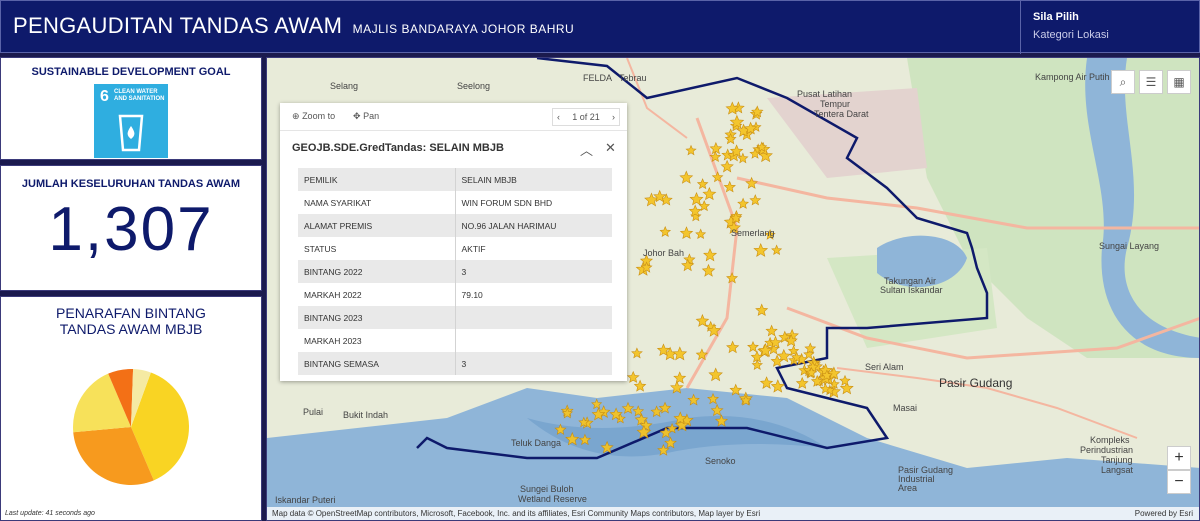 The height and width of the screenshot is (521, 1200). I want to click on rating-pie-chart, so click(131, 429).